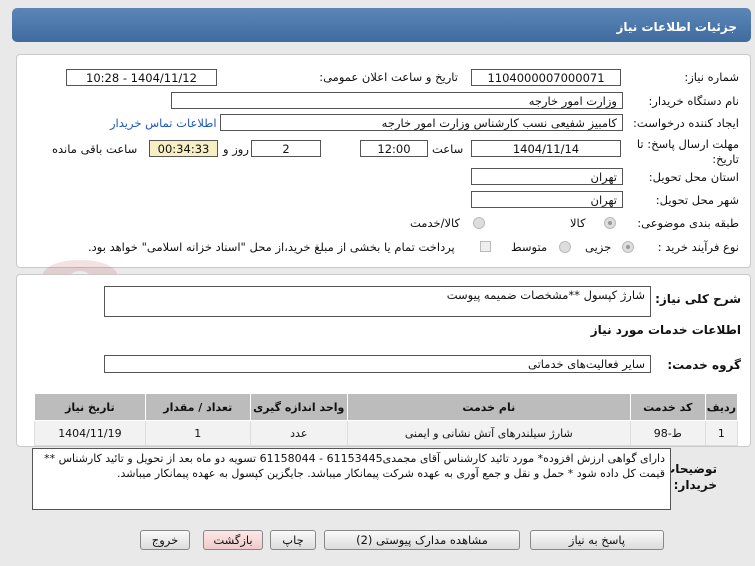 Image resolution: width=755 pixels, height=566 pixels. Describe the element at coordinates (610, 223) in the screenshot. I see `category-radio-goods` at that location.